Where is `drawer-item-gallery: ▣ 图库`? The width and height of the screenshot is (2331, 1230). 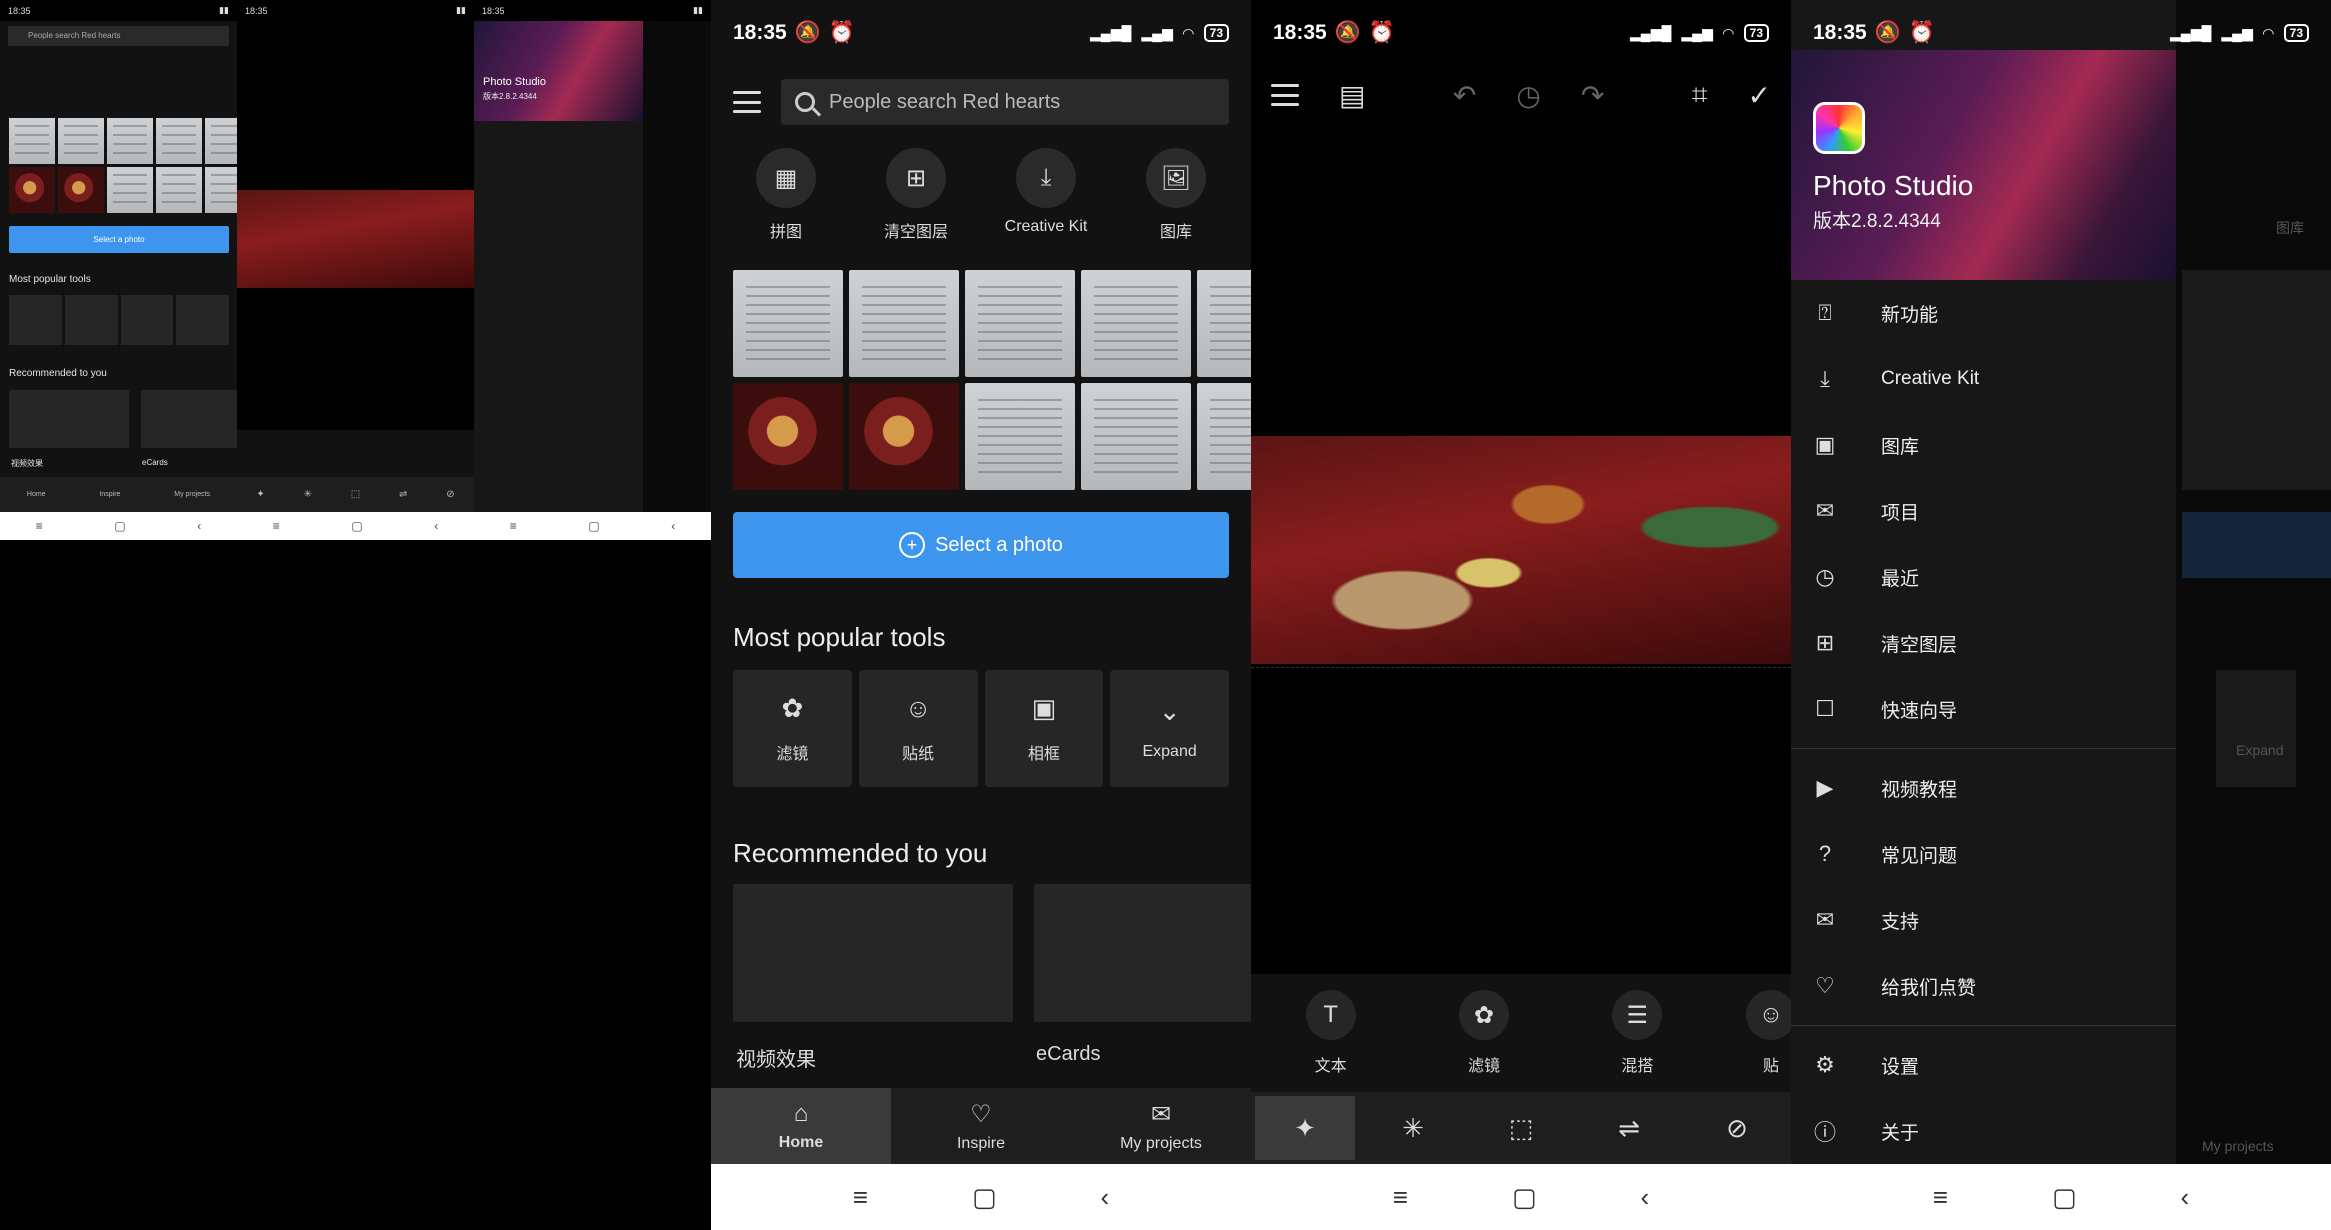 drawer-item-gallery: ▣ 图库 is located at coordinates (1983, 445).